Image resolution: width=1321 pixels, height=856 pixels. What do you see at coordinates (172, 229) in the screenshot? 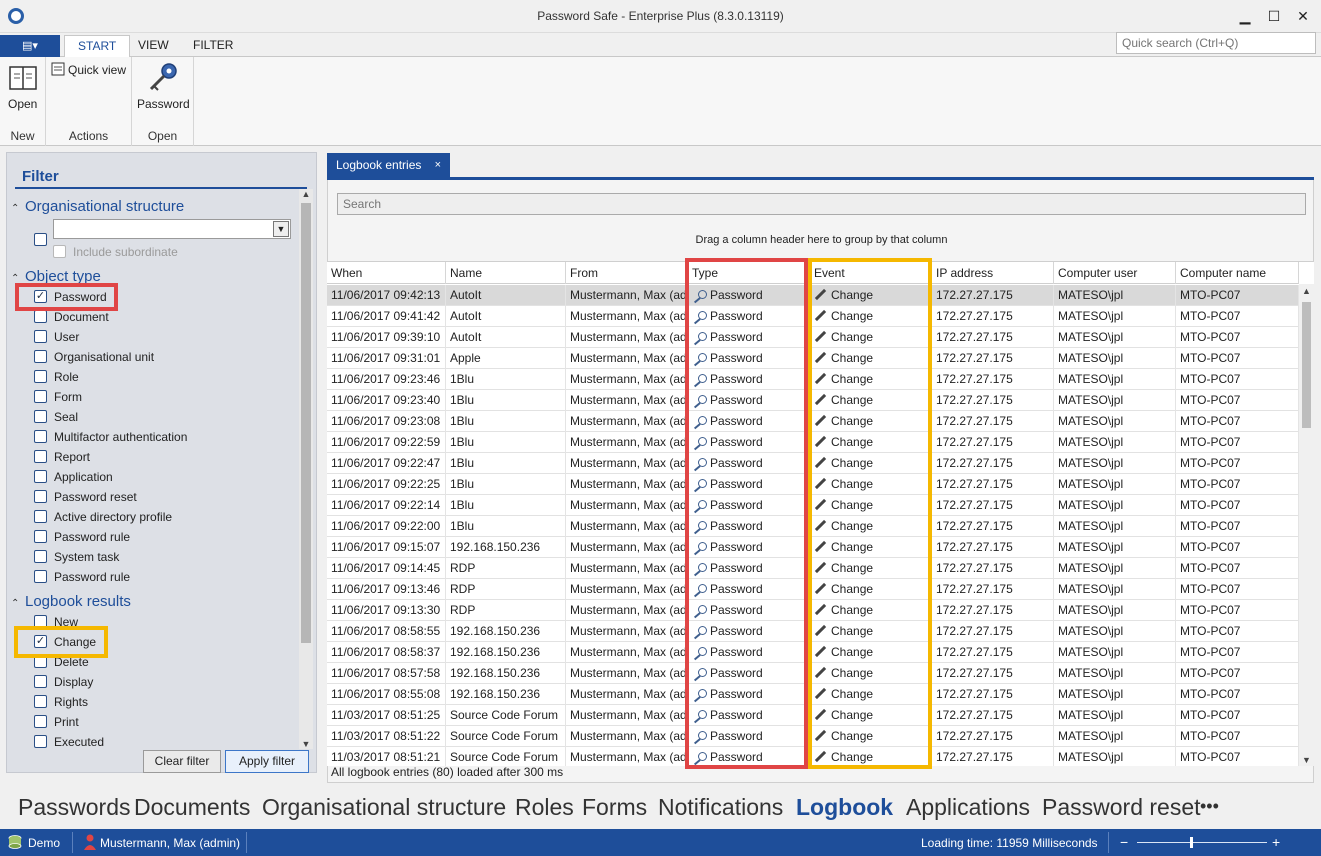
I see `org-structure-select: ▼` at bounding box center [172, 229].